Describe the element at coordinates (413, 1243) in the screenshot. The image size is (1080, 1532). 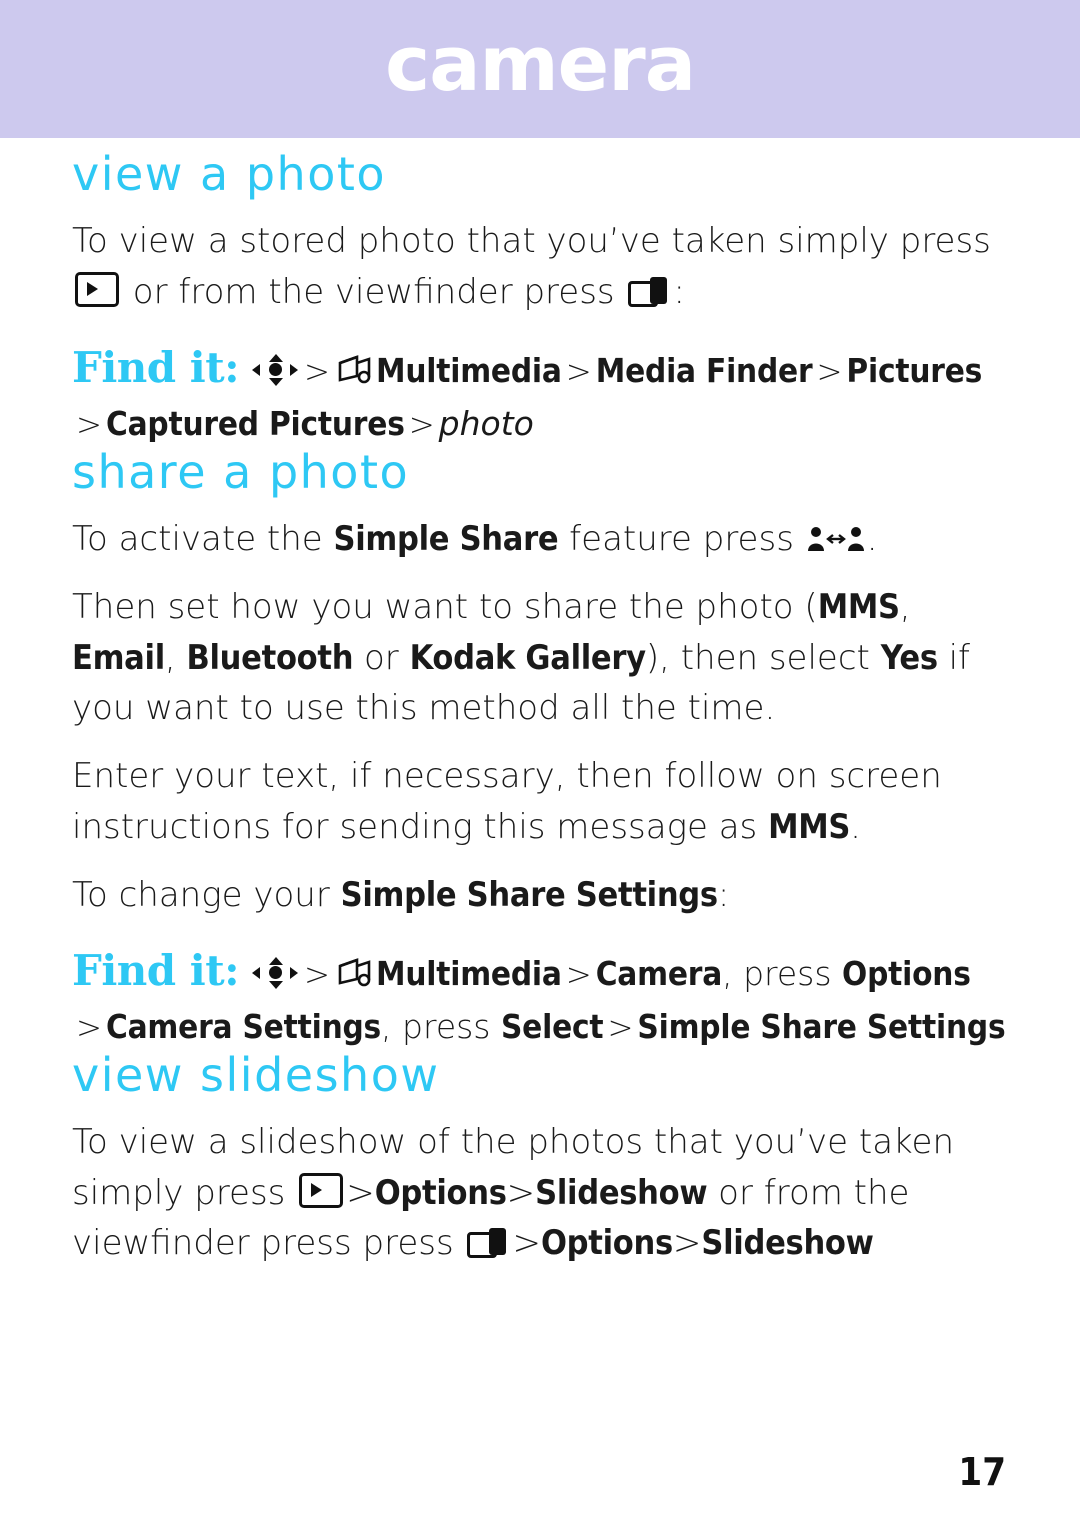
I see `text-run: press` at that location.